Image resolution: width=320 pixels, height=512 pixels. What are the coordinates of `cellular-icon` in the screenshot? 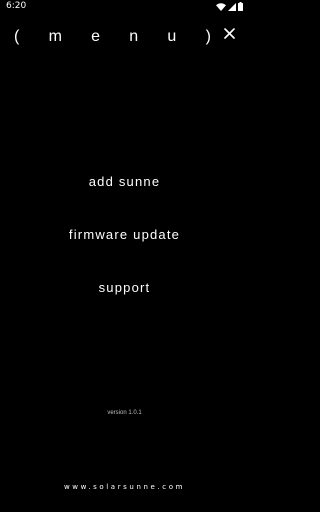 It's located at (232, 8).